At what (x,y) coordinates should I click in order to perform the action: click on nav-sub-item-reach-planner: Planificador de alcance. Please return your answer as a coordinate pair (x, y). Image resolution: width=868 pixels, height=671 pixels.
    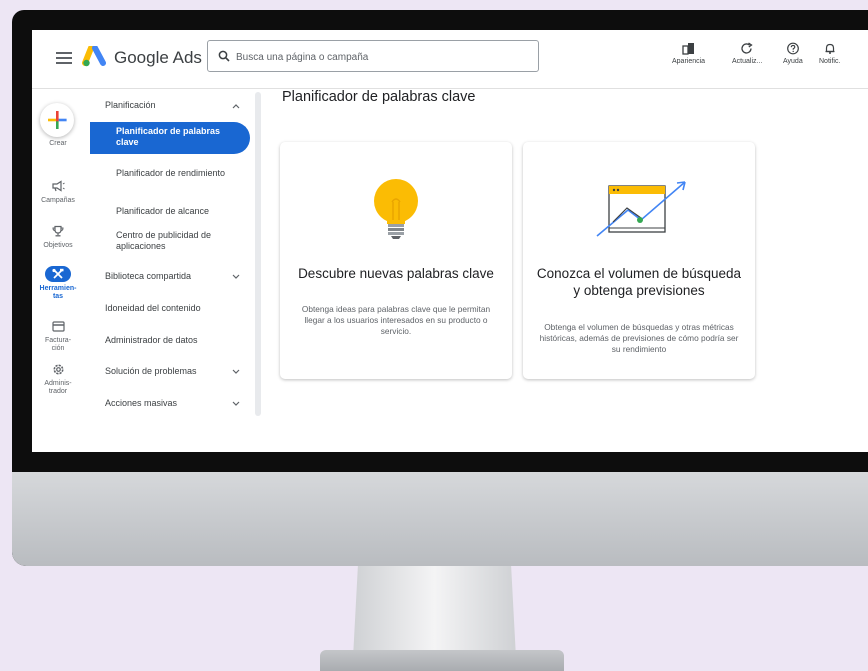
    Looking at the image, I should click on (180, 211).